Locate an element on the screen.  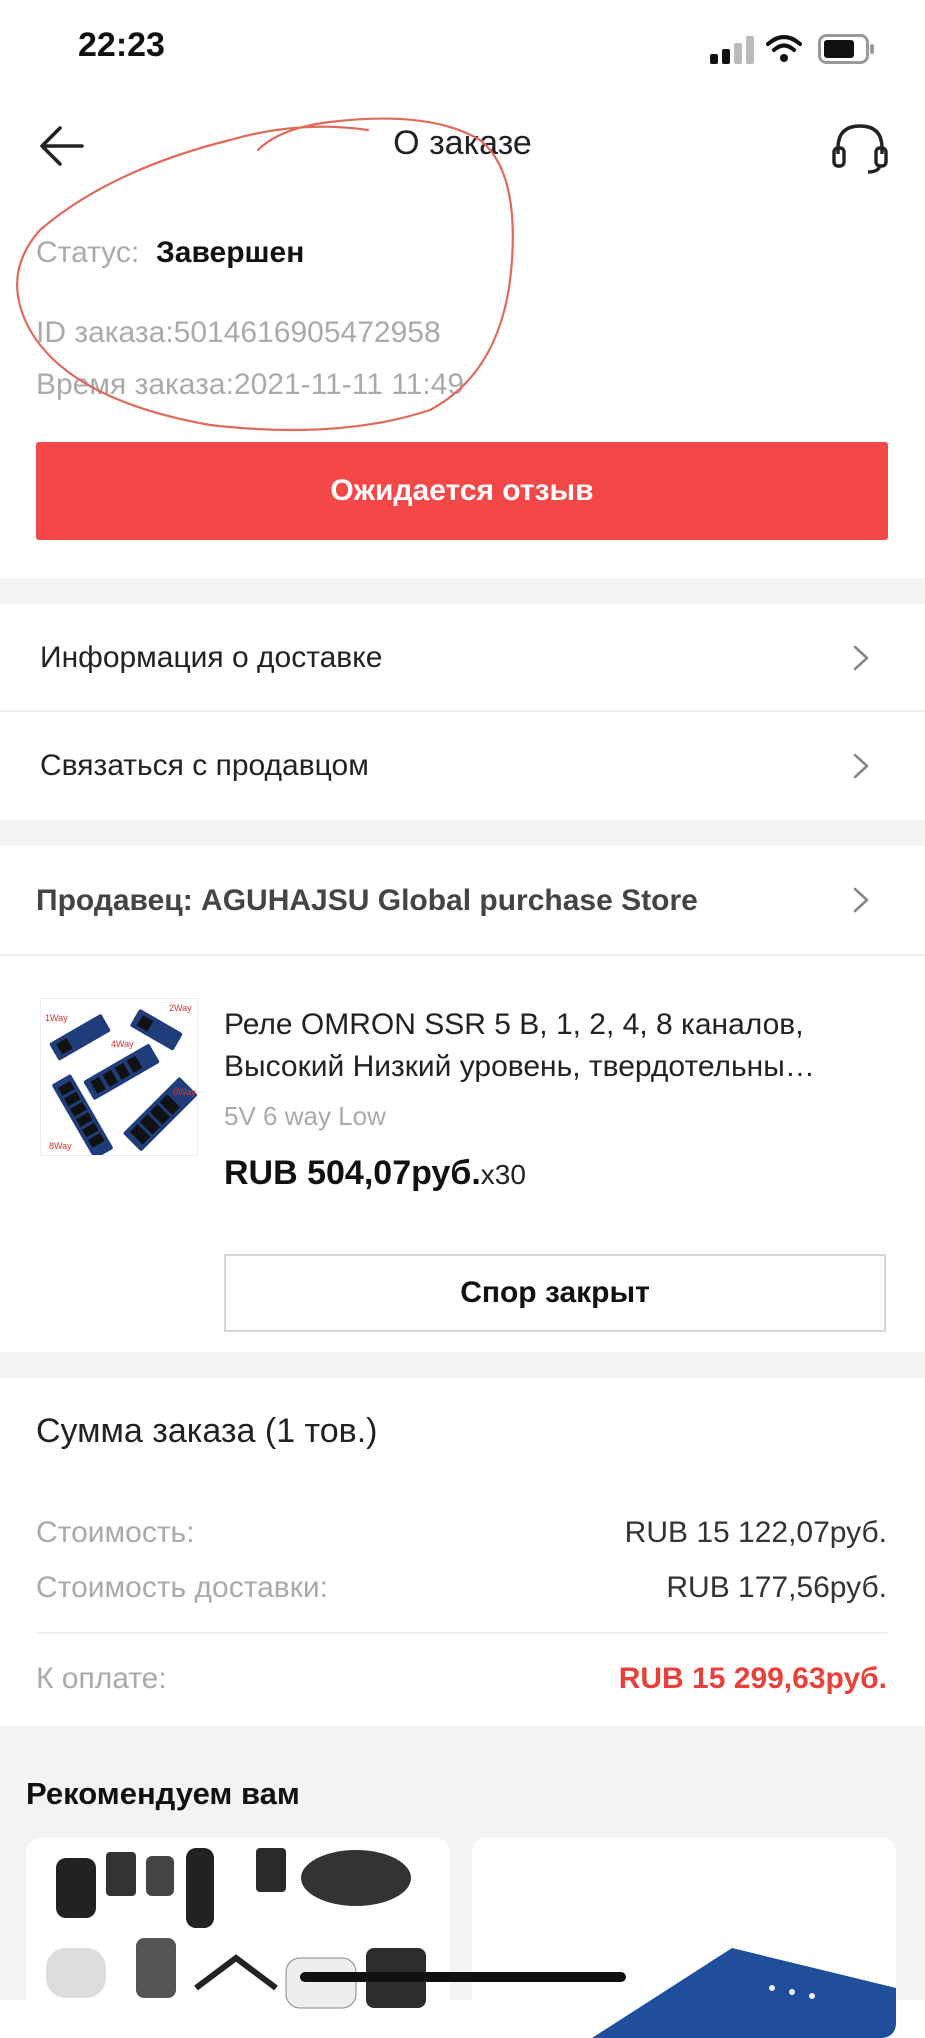
wifi-icon is located at coordinates (784, 48).